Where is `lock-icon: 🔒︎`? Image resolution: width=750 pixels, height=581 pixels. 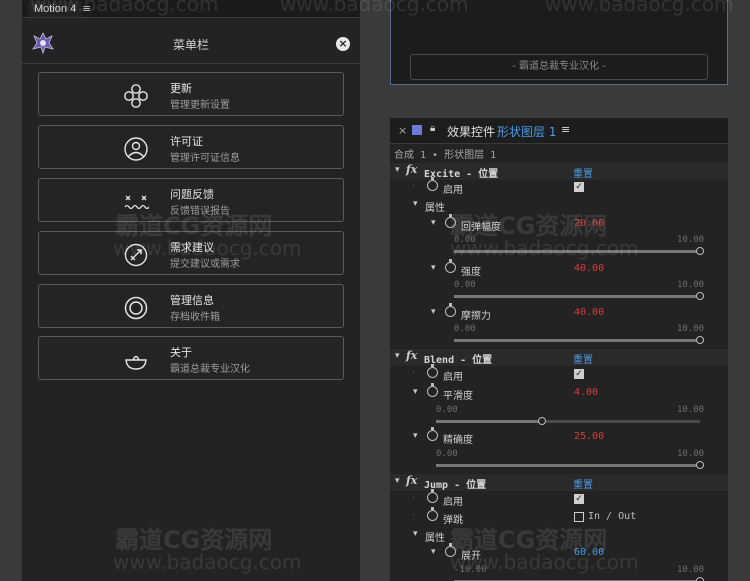
lock-icon: 🔒︎ is located at coordinates (432, 128).